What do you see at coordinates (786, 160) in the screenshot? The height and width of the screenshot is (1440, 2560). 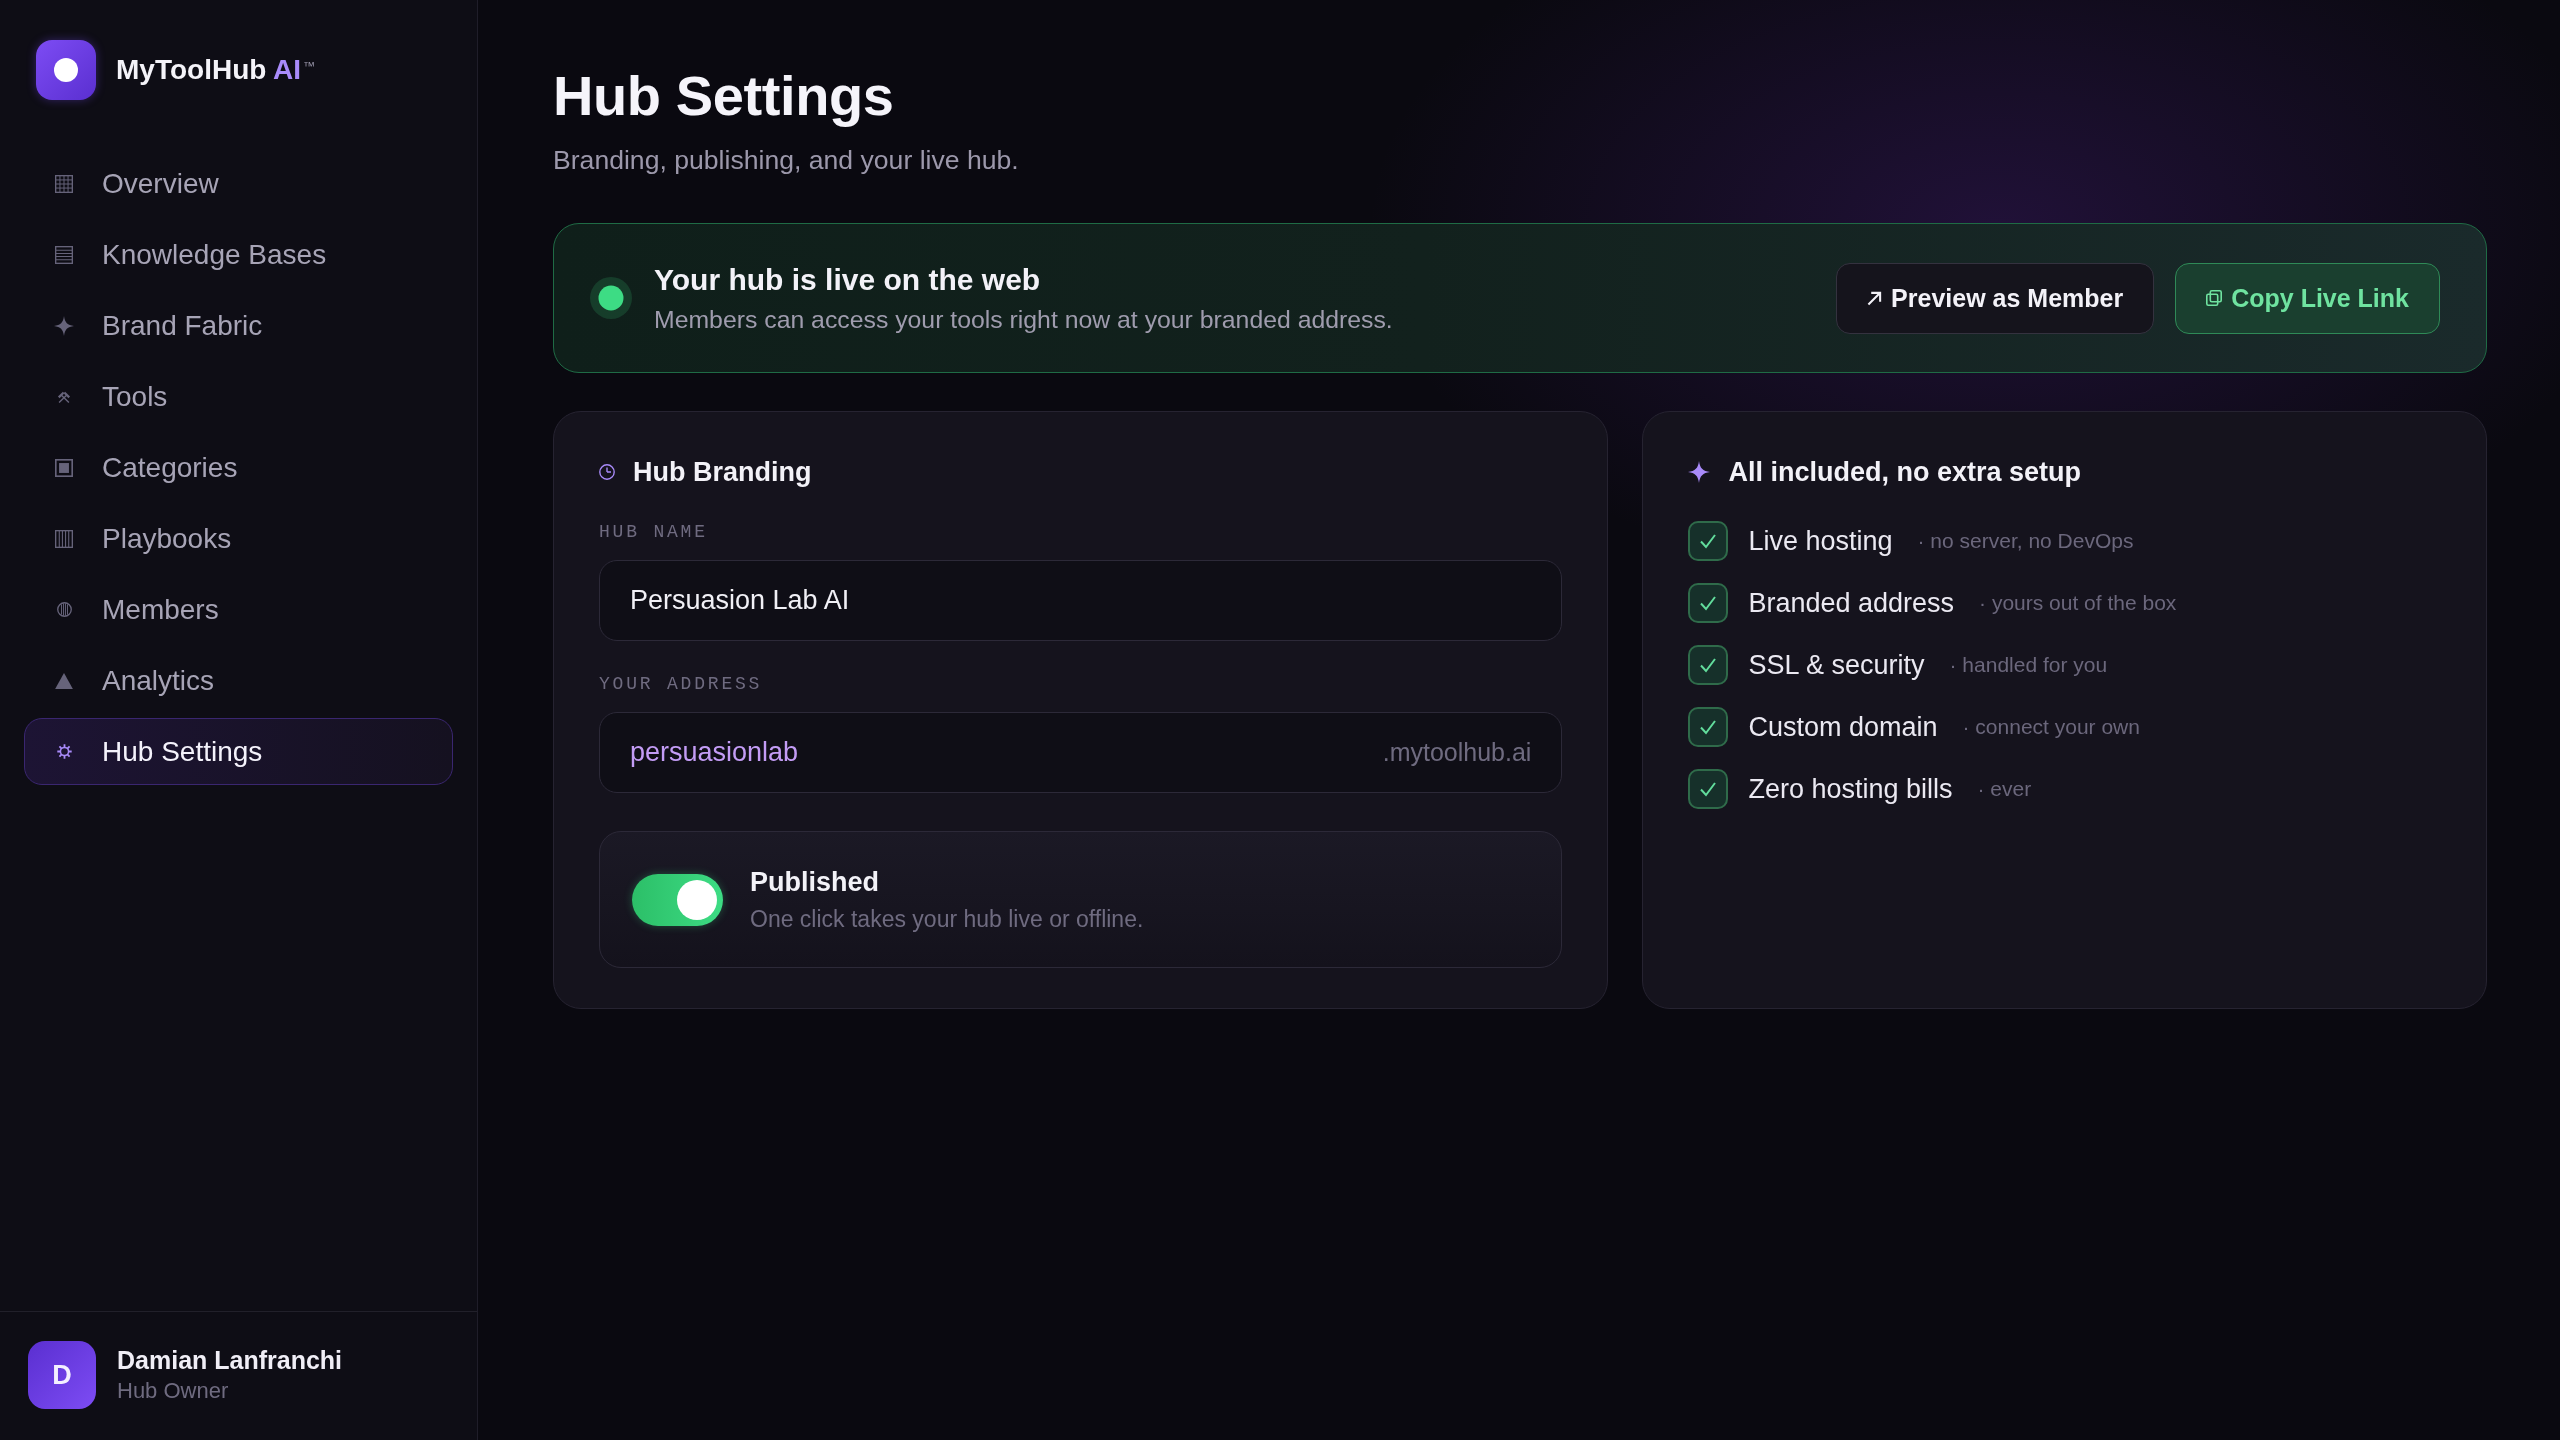 I see `page-subtitle: Branding, publishing, and your live hub.` at bounding box center [786, 160].